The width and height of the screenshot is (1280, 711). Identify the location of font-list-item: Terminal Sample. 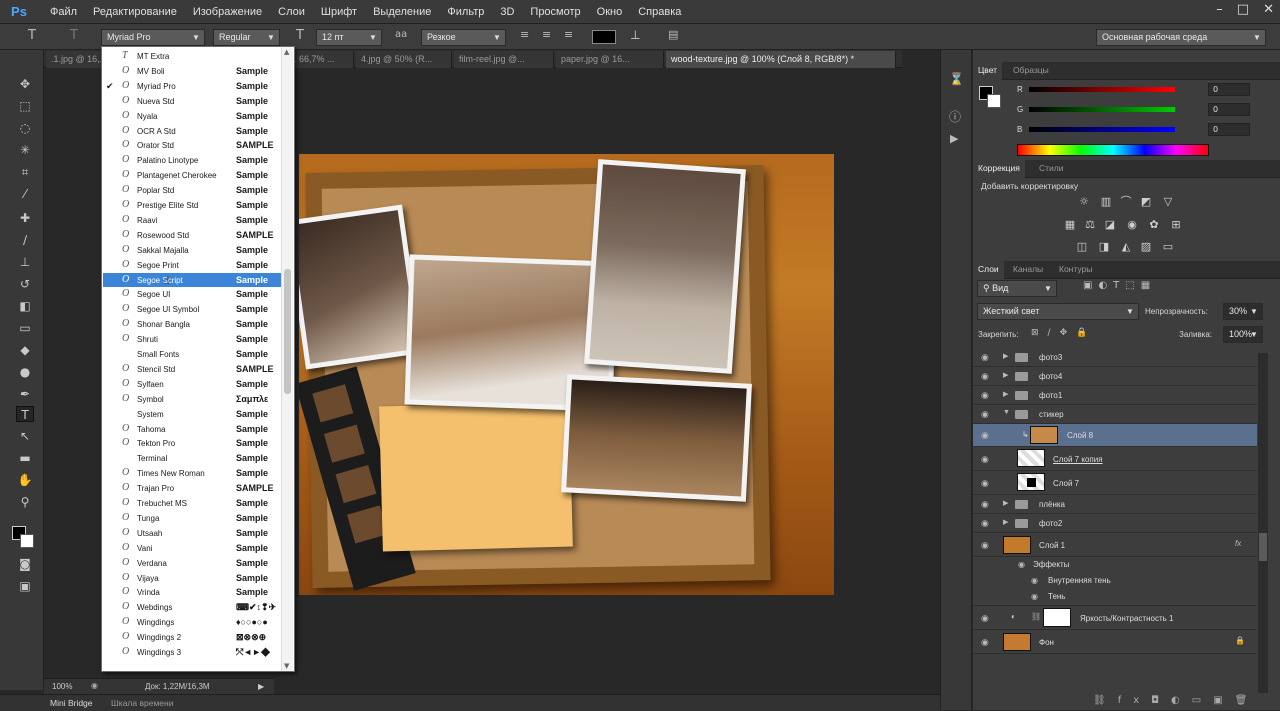
(192, 458).